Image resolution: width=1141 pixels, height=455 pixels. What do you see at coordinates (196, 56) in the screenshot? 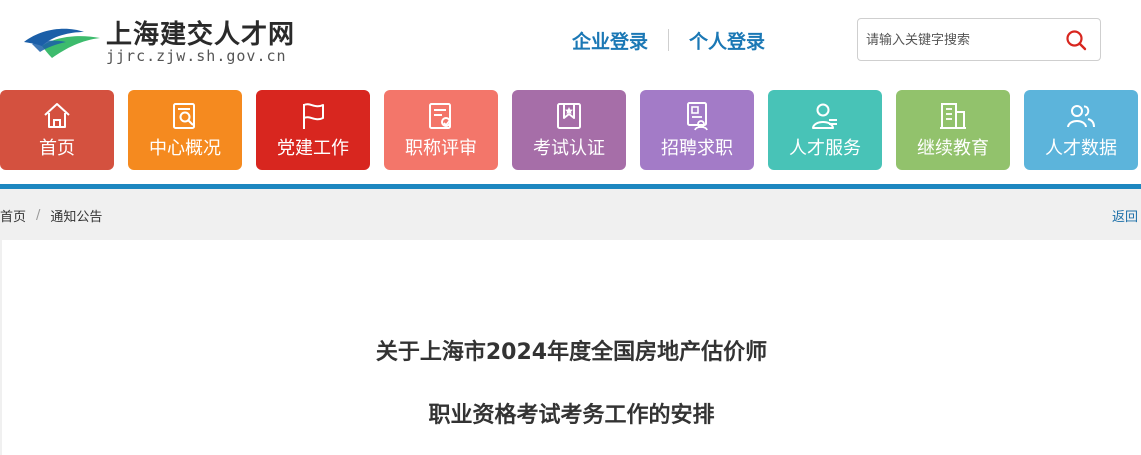
I see `site-domain: jjrc.zjw.sh.gov.cn` at bounding box center [196, 56].